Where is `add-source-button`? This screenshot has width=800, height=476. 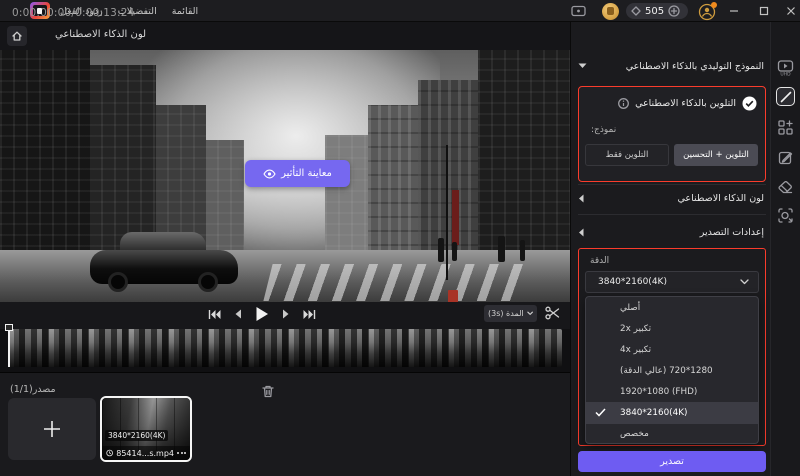 add-source-button is located at coordinates (52, 429).